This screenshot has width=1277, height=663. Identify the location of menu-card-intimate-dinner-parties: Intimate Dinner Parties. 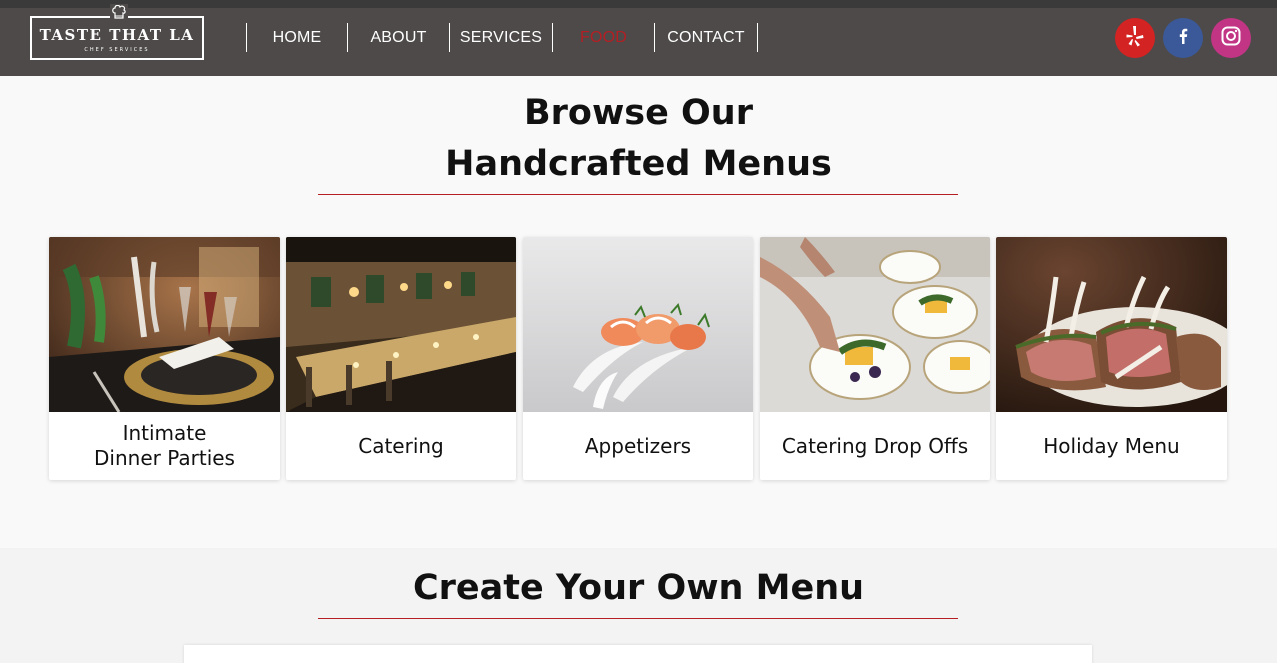
(164, 358).